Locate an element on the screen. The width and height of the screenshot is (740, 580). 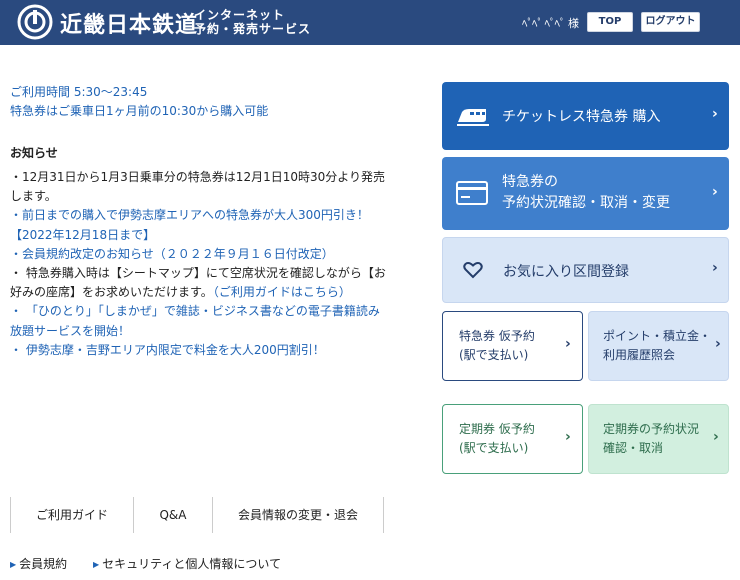
pass-provisional-line2: (駅で支払い) is located at coordinates (494, 448).